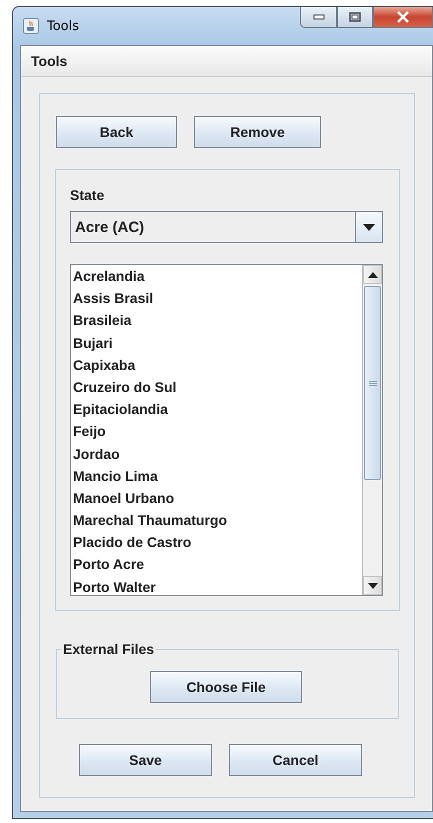  I want to click on list-item: Manoel Urbano, so click(216, 498).